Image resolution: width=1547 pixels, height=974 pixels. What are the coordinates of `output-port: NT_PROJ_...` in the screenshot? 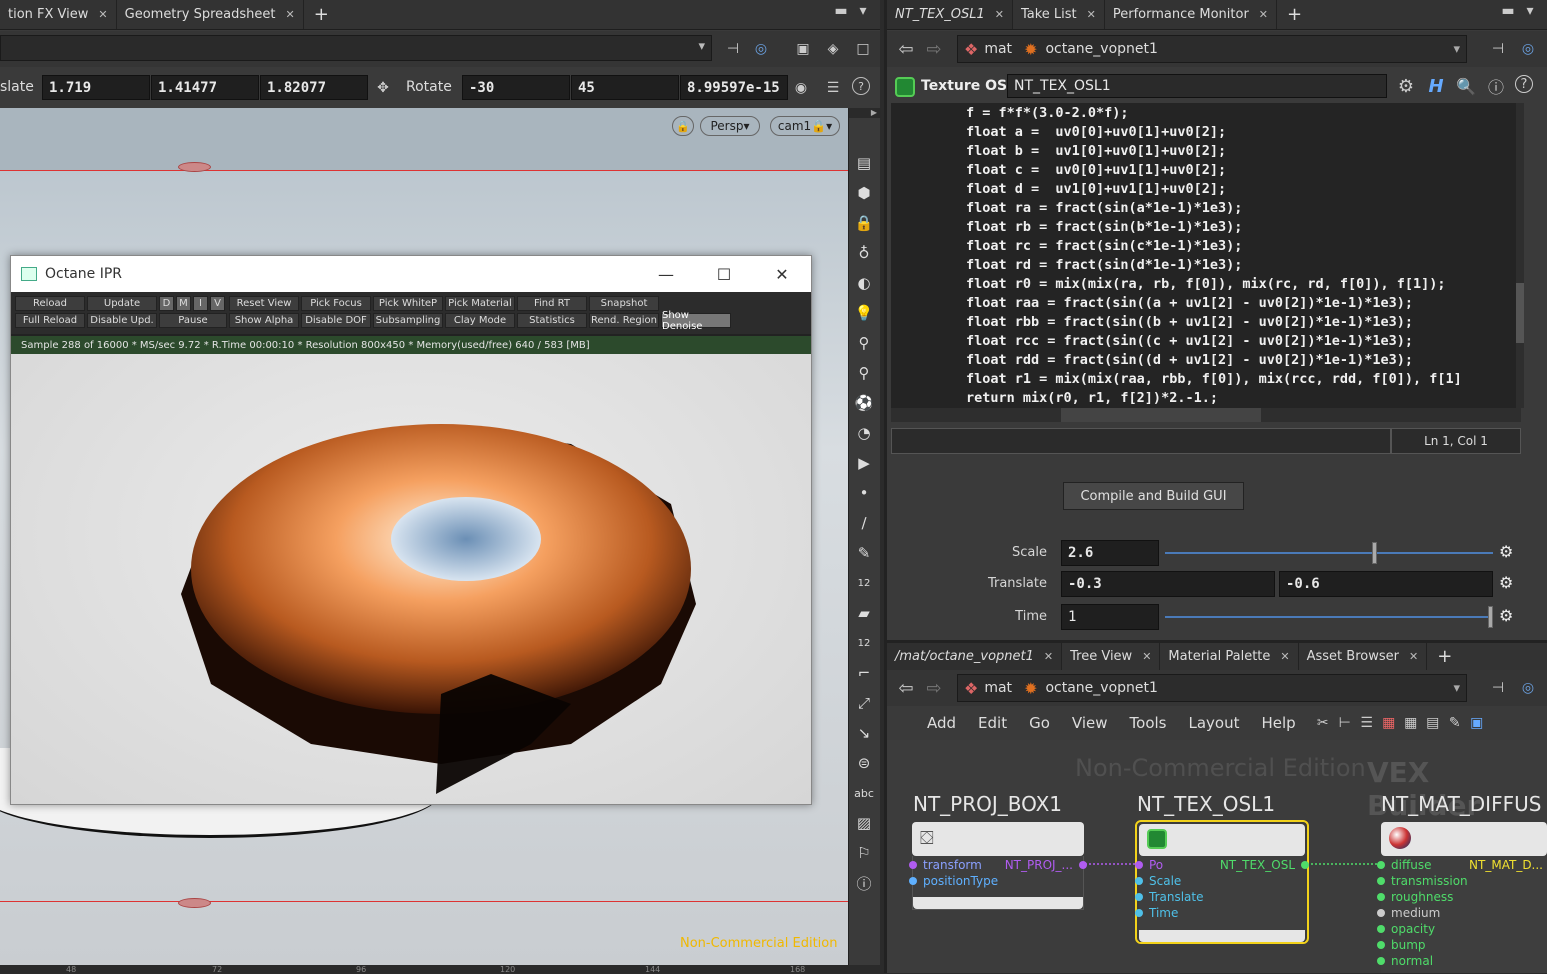 It's located at (1039, 865).